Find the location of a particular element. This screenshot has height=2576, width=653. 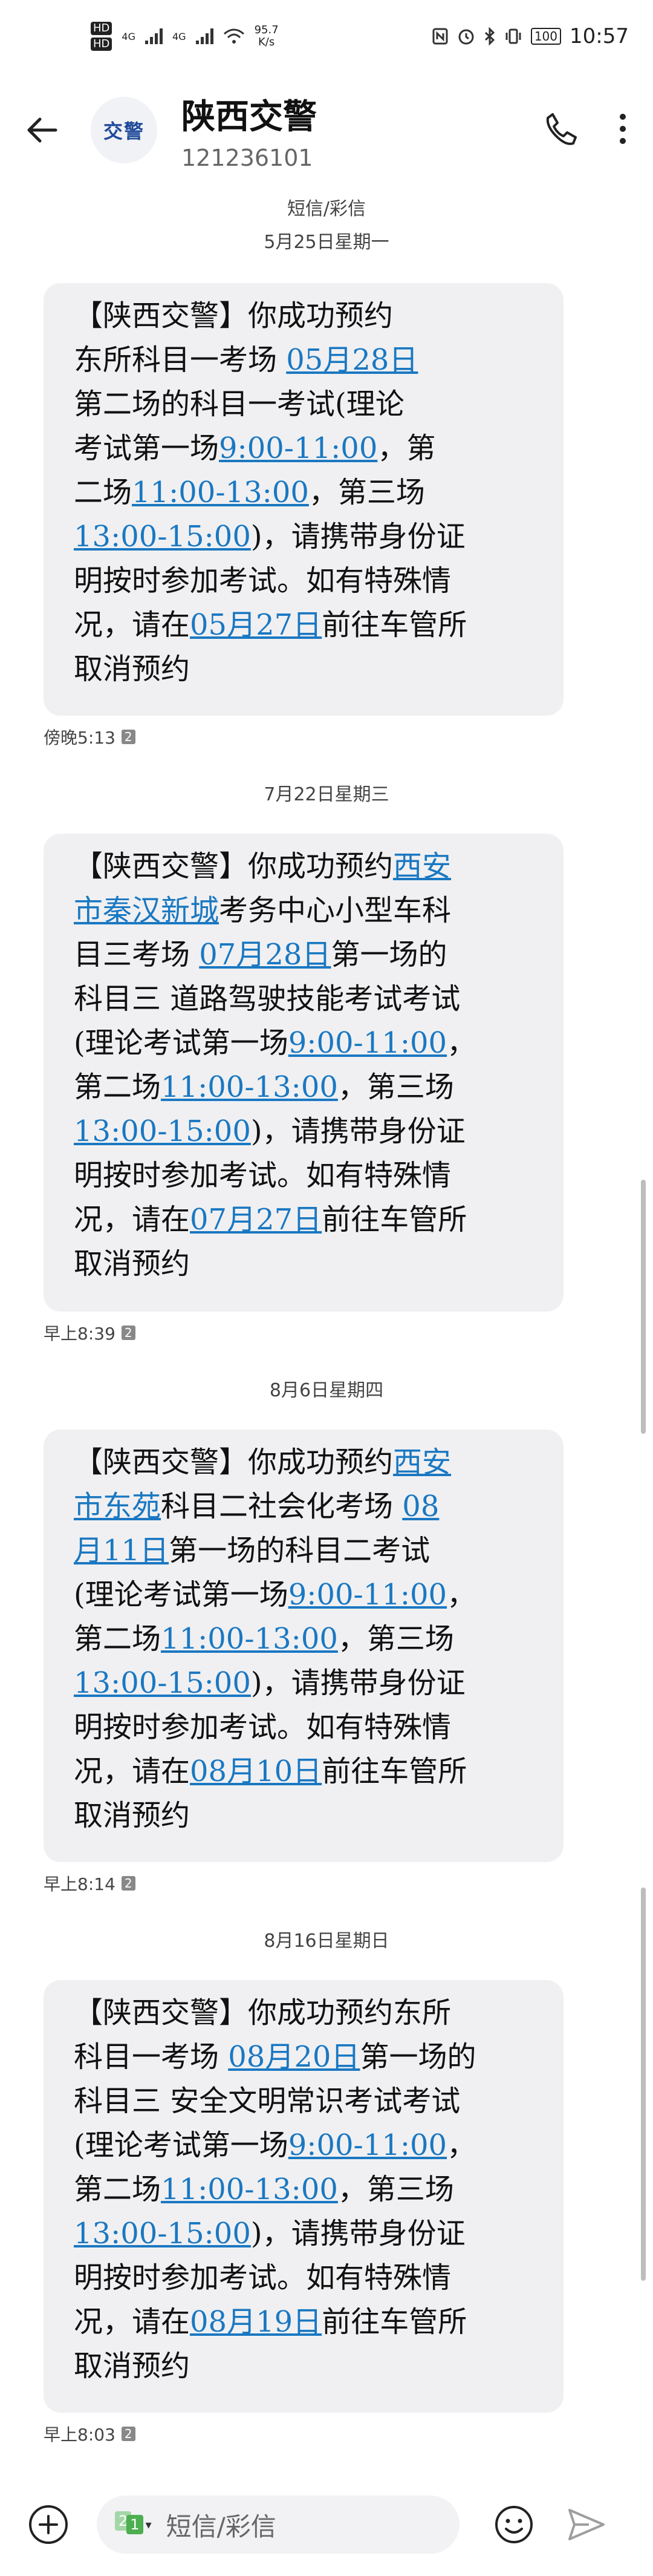

bluetooth-icon is located at coordinates (490, 36).